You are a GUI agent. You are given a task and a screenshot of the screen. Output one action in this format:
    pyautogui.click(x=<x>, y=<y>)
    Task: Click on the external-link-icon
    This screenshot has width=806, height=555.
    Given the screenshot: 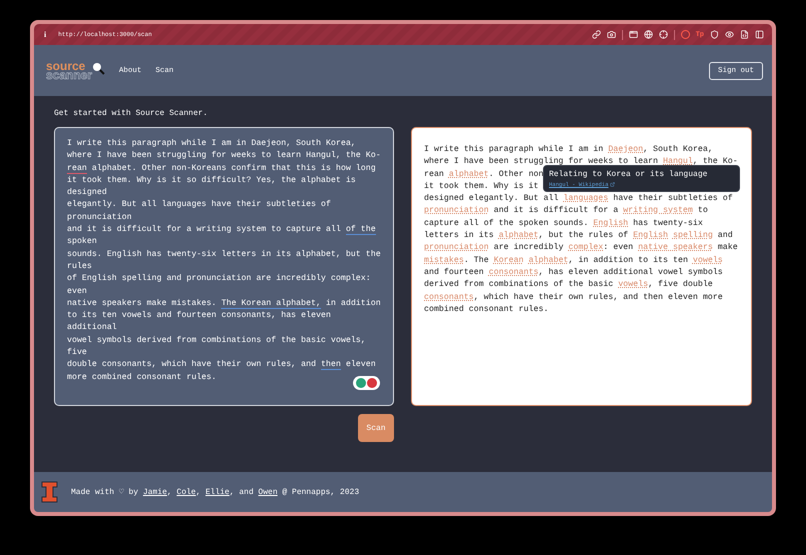 What is the action you would take?
    pyautogui.click(x=613, y=184)
    